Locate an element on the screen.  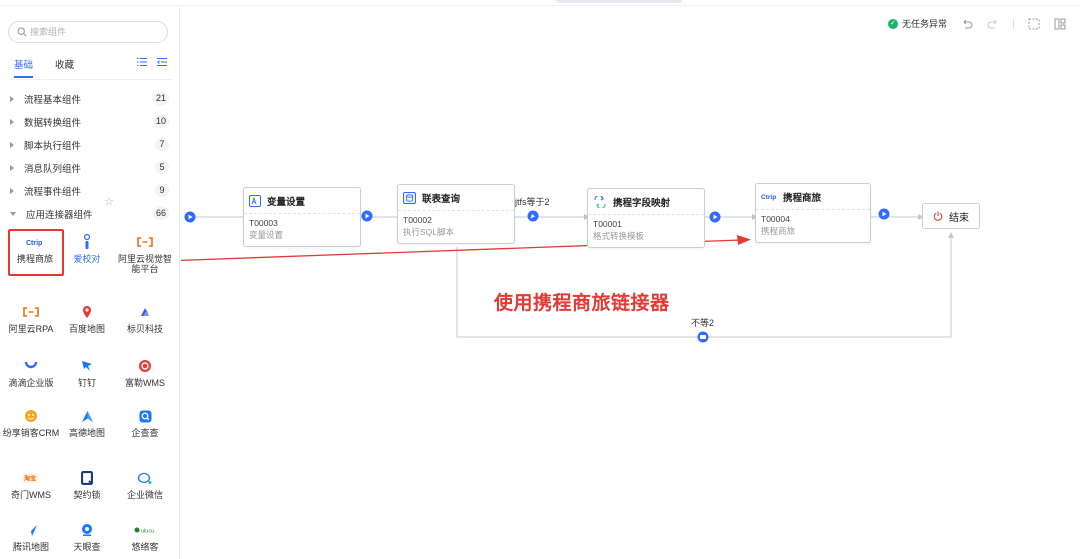
svg-text: 淘宝 is located at coordinates (29, 479).